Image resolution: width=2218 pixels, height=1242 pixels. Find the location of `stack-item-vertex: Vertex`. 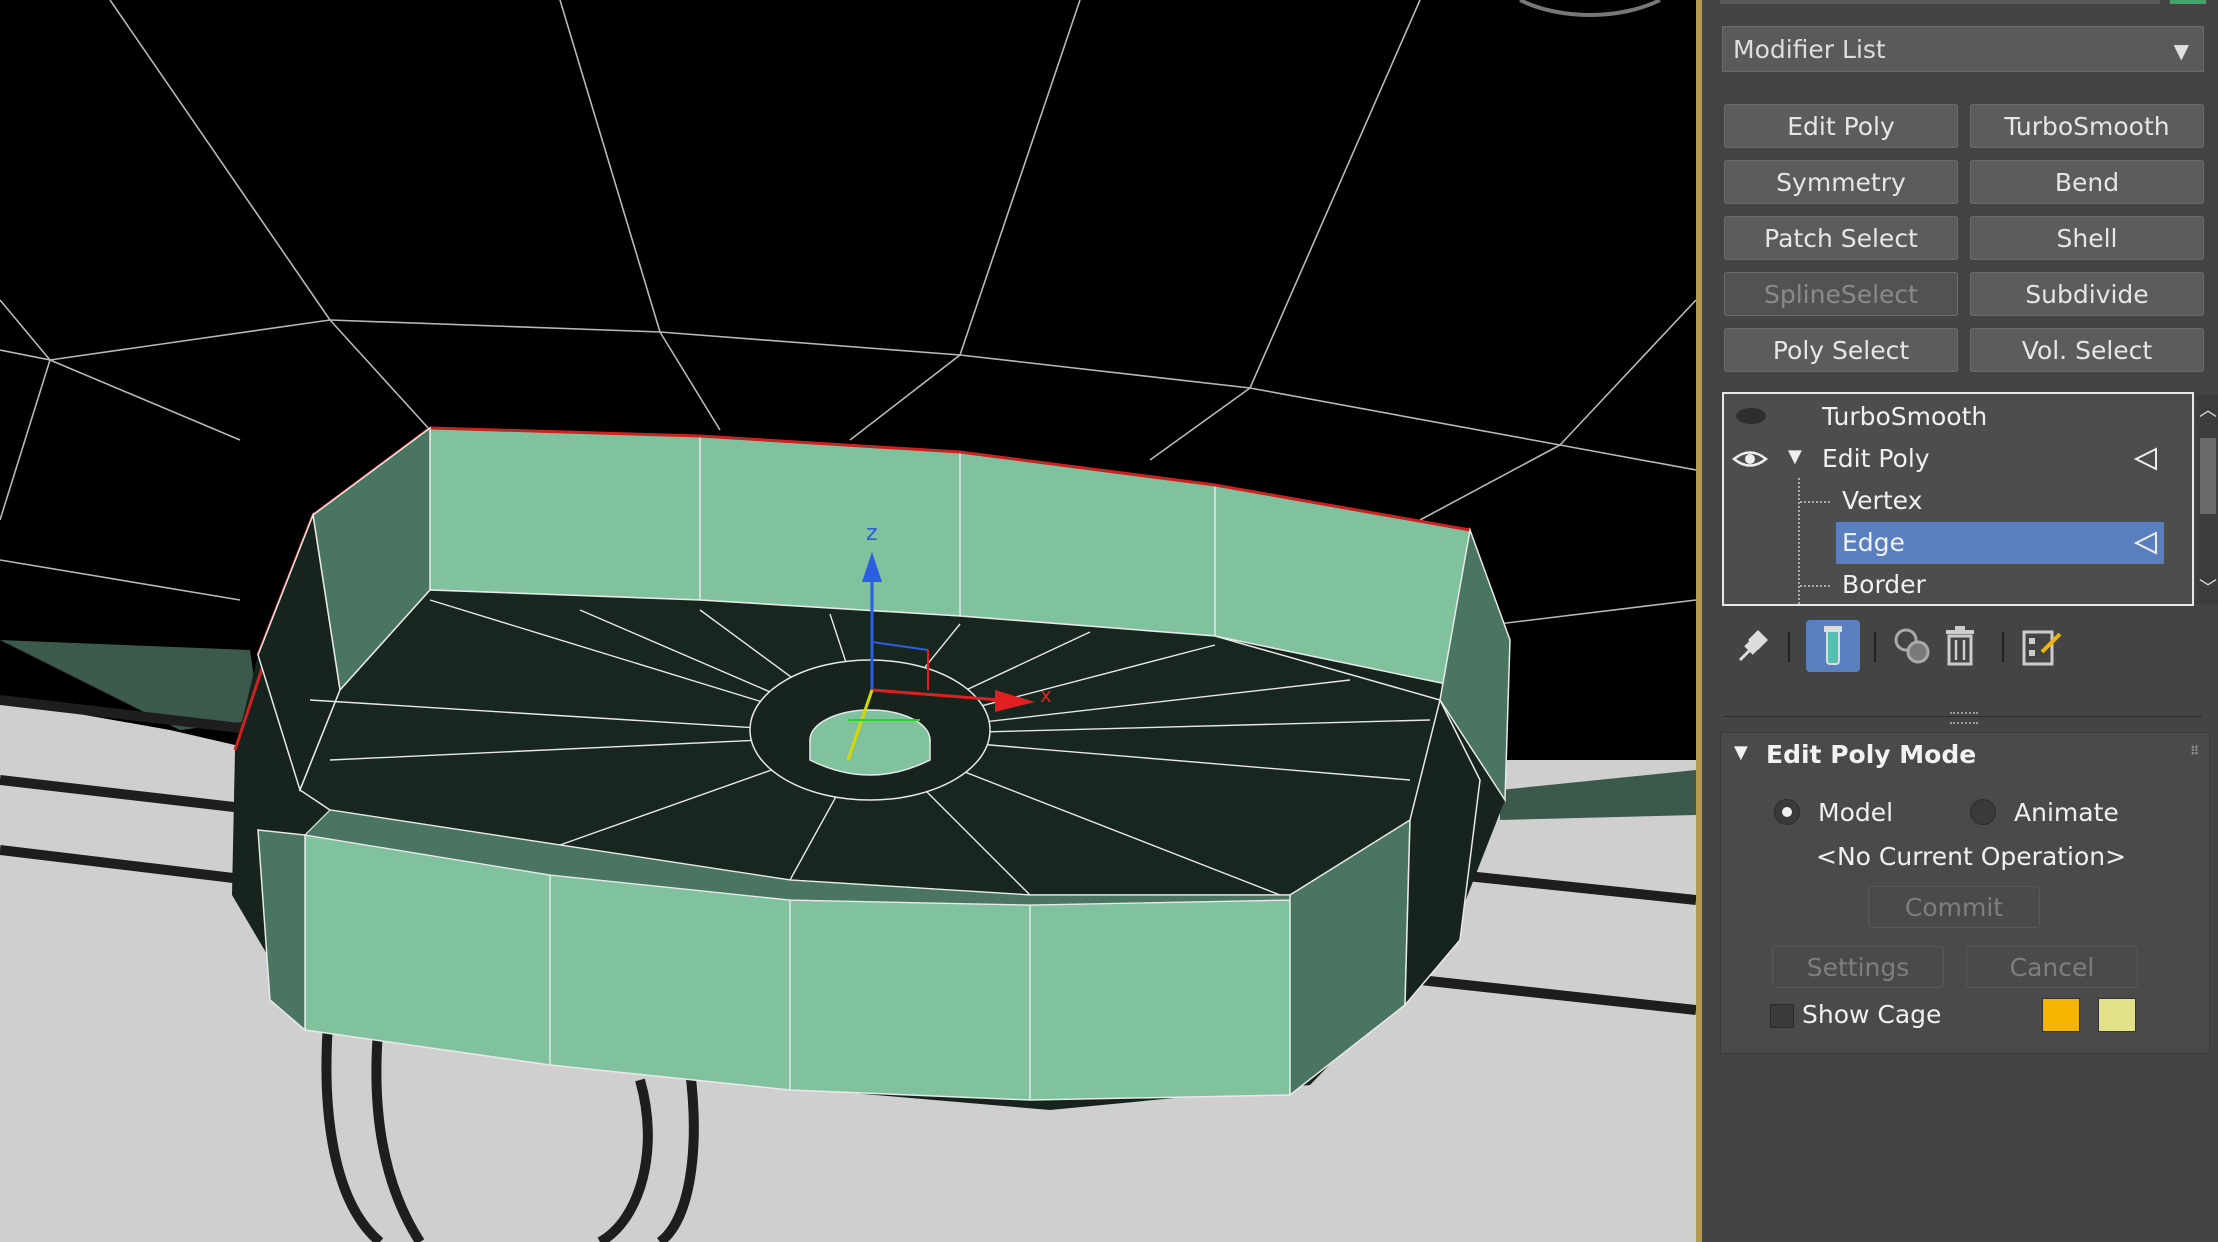

stack-item-vertex: Vertex is located at coordinates (1944, 501).